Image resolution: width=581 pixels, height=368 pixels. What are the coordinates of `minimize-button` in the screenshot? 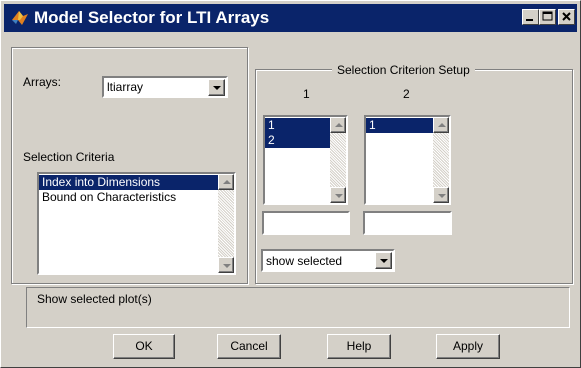 It's located at (530, 17).